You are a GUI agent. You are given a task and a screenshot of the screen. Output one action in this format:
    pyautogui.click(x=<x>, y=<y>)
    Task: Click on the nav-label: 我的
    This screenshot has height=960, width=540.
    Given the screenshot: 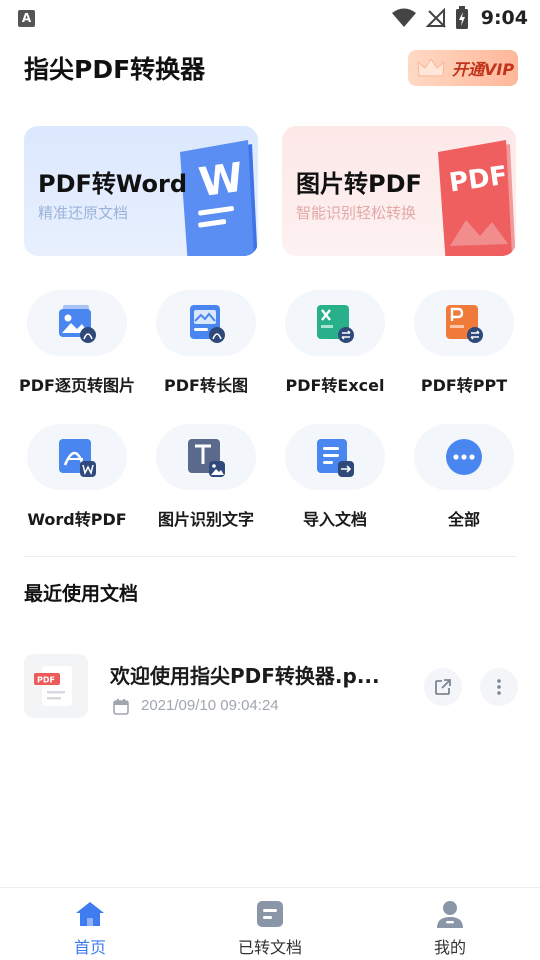 What is the action you would take?
    pyautogui.click(x=449, y=947)
    